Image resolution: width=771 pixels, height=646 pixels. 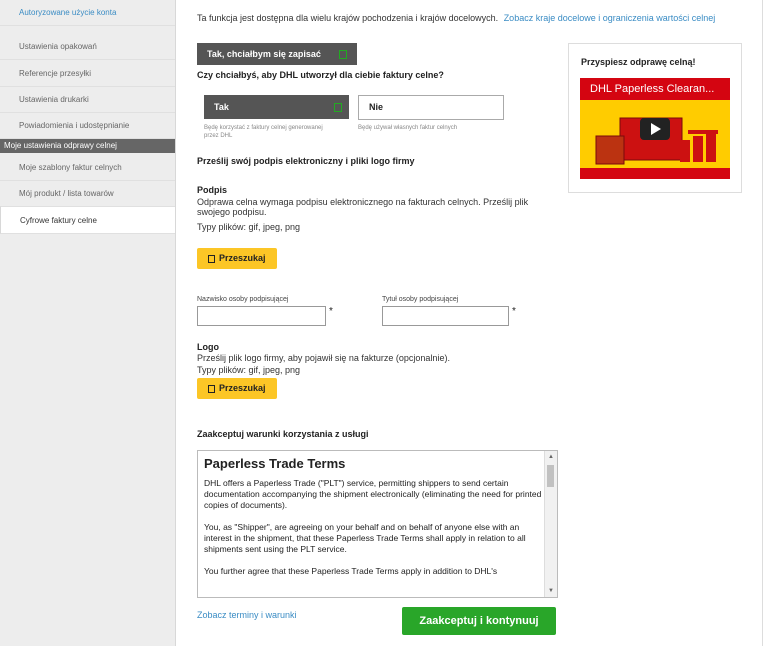 I want to click on play-button, so click(x=655, y=129).